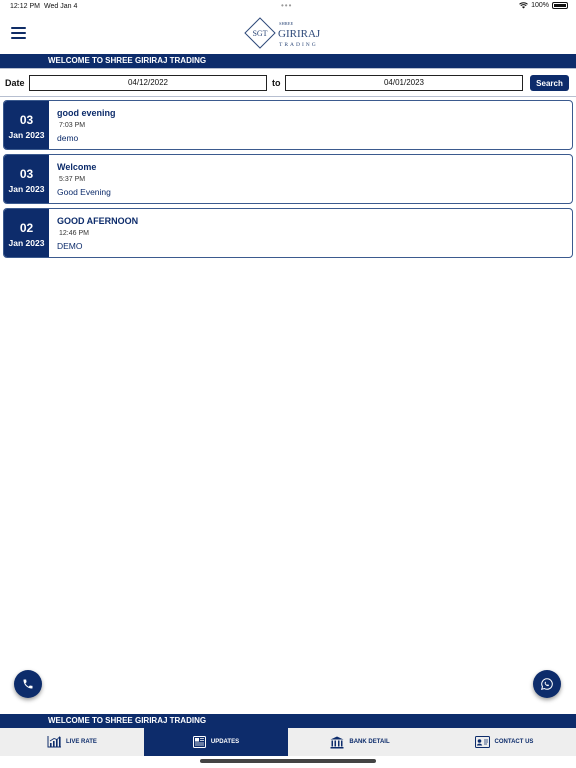 The width and height of the screenshot is (576, 768). I want to click on card-body: GOOD AFERNOON 12:46 PM DEMO, so click(311, 233).